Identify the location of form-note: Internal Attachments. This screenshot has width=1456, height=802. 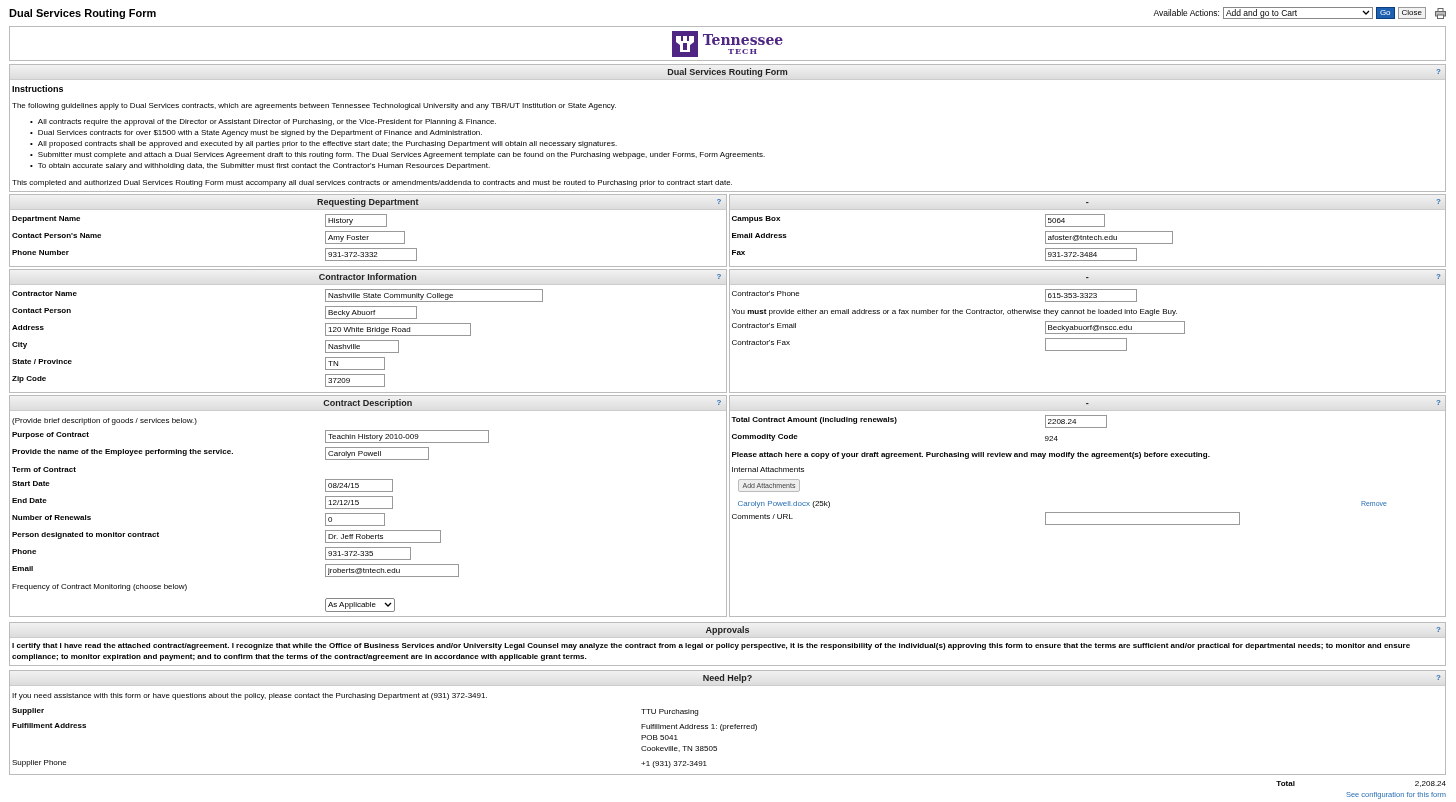
(768, 470).